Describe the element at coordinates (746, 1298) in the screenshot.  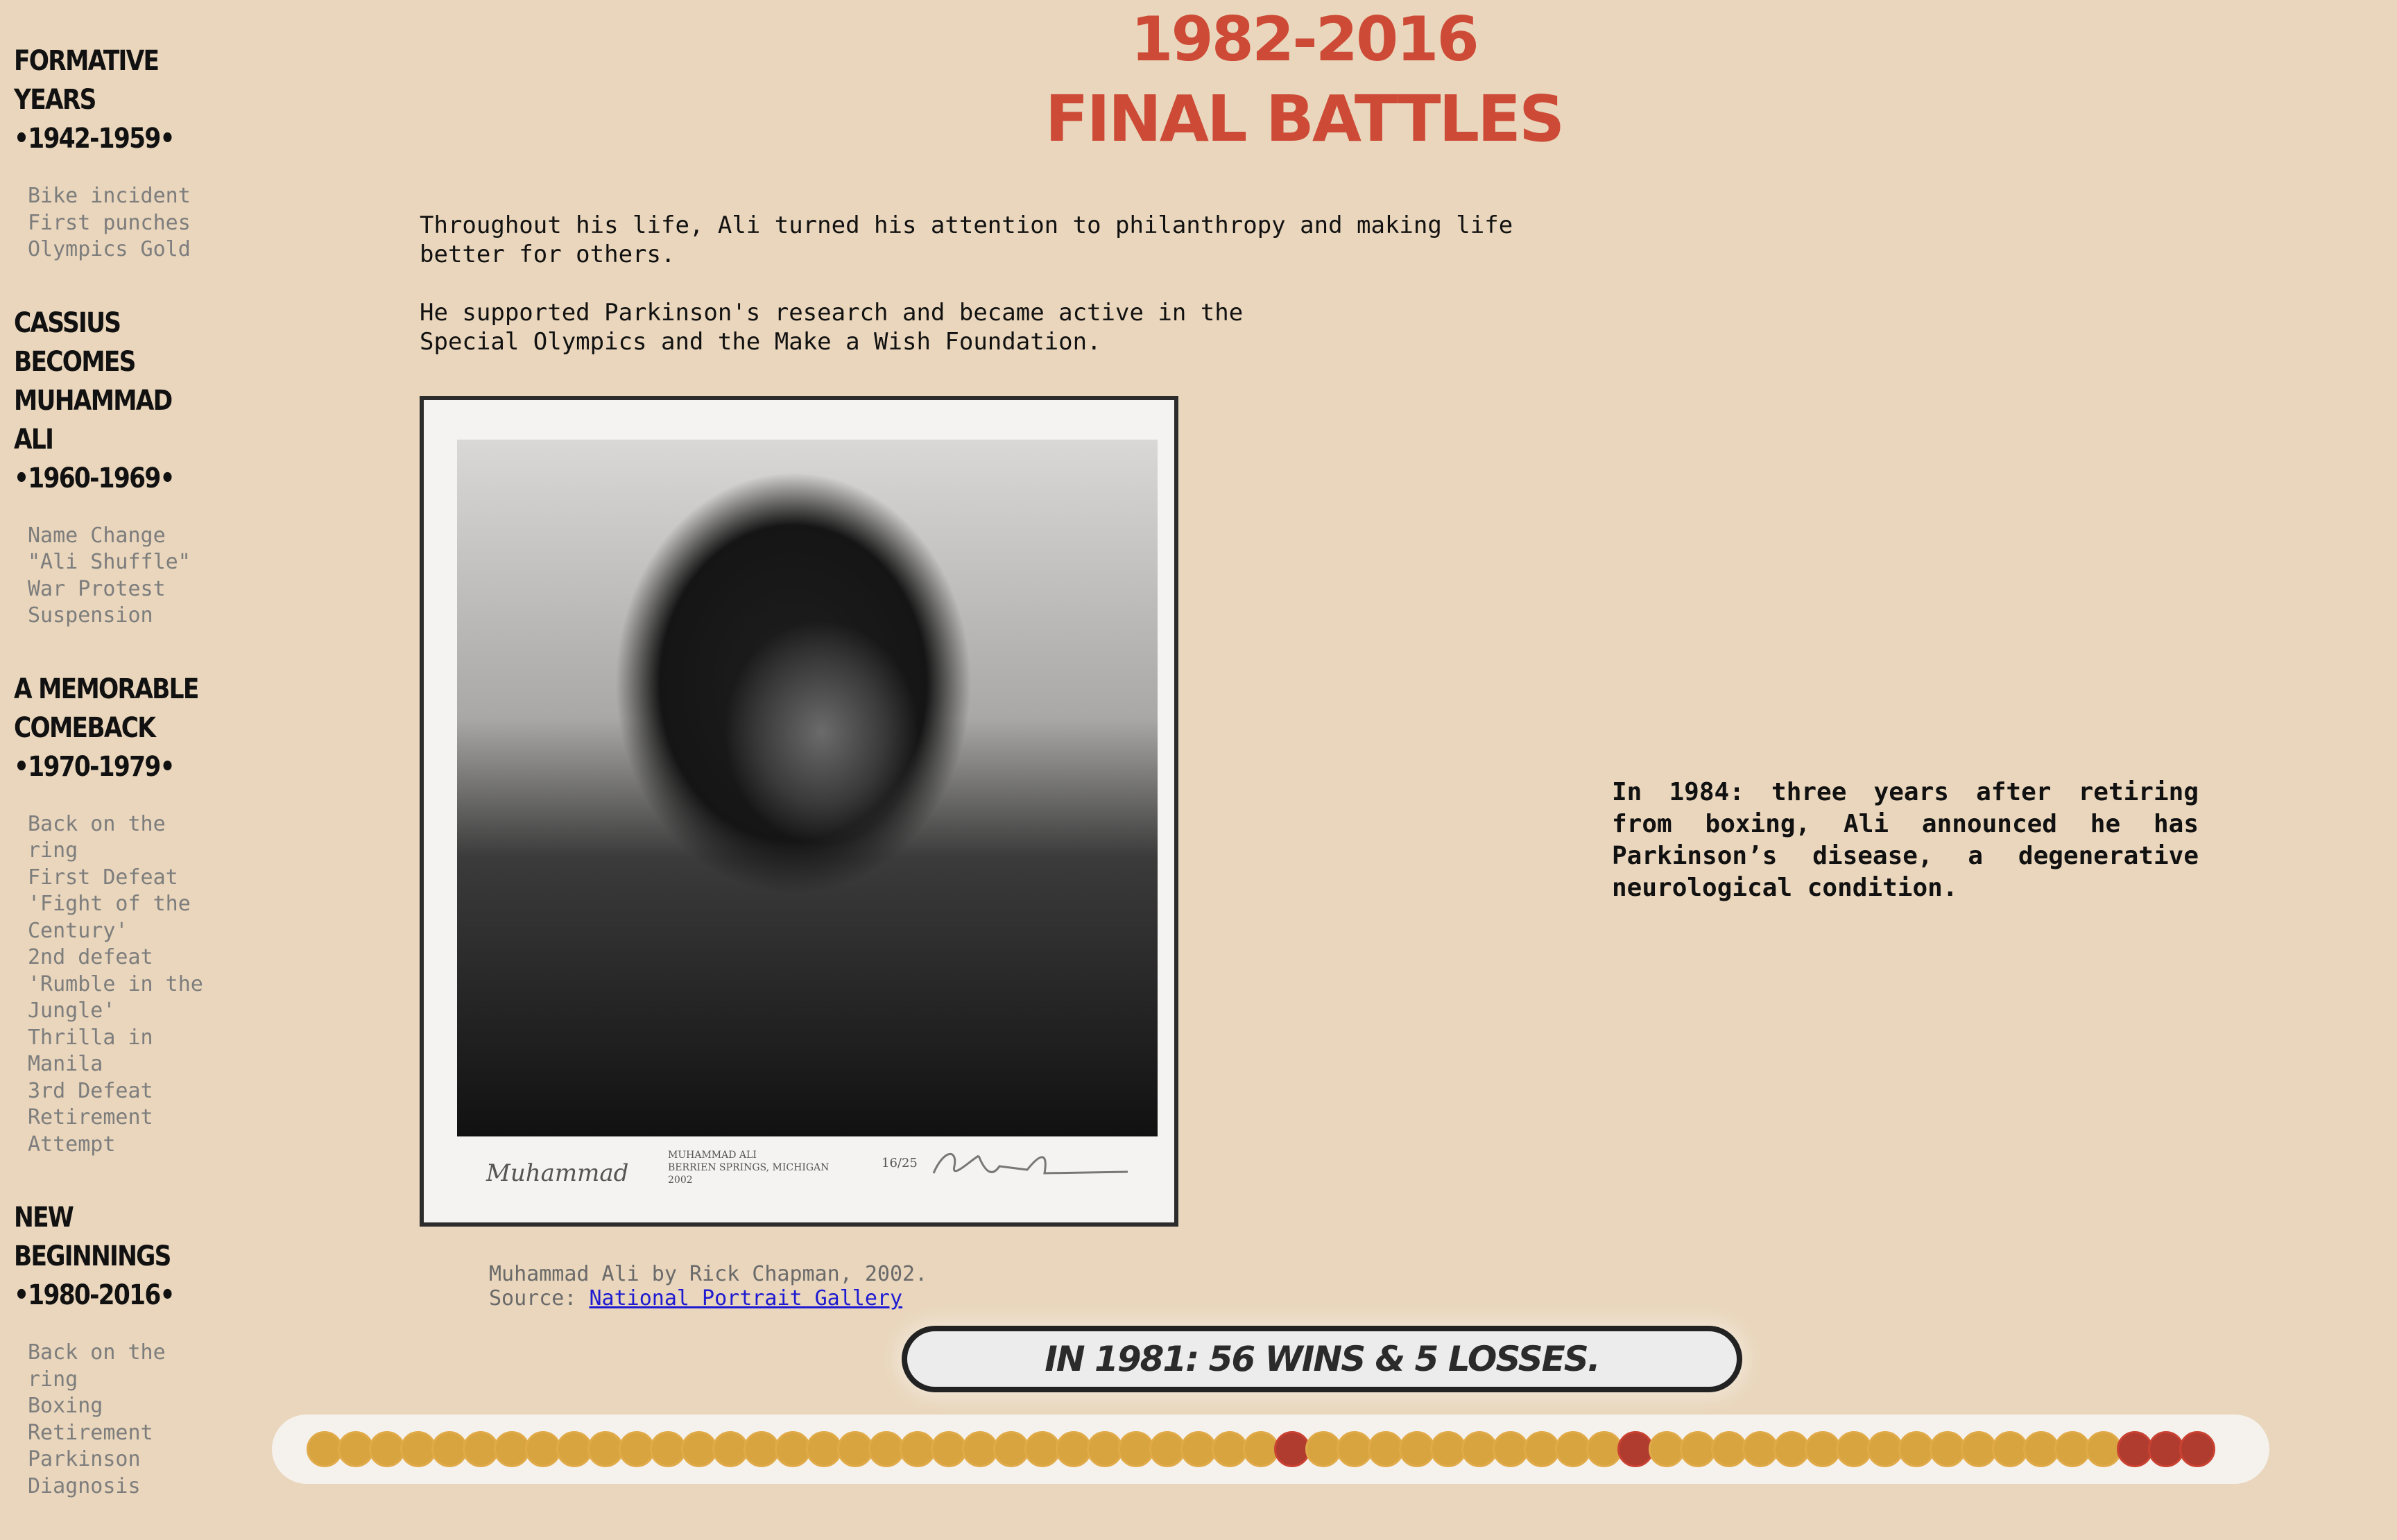
I see `source-link: National Portrait Gallery` at that location.